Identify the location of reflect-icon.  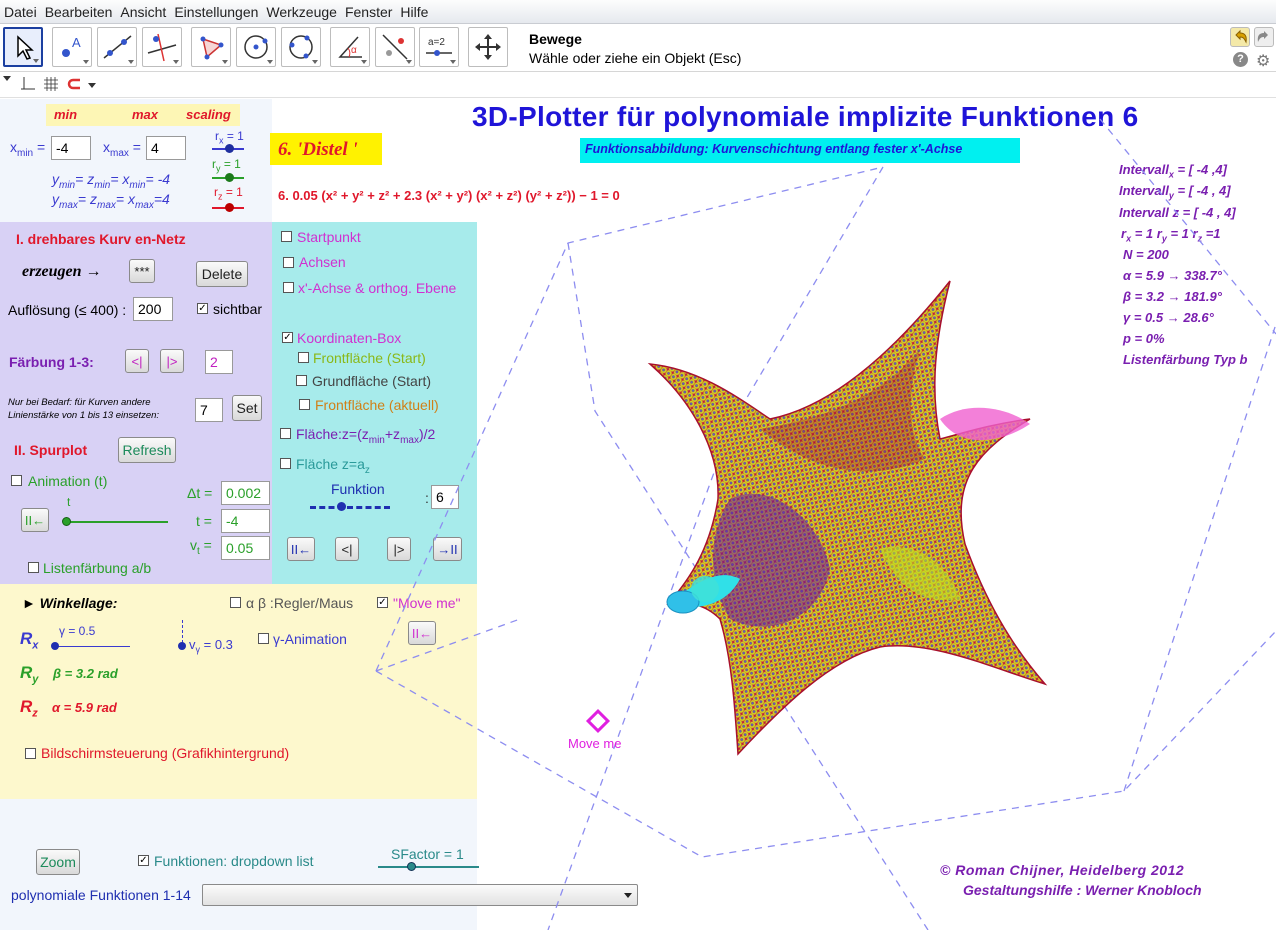
(395, 47).